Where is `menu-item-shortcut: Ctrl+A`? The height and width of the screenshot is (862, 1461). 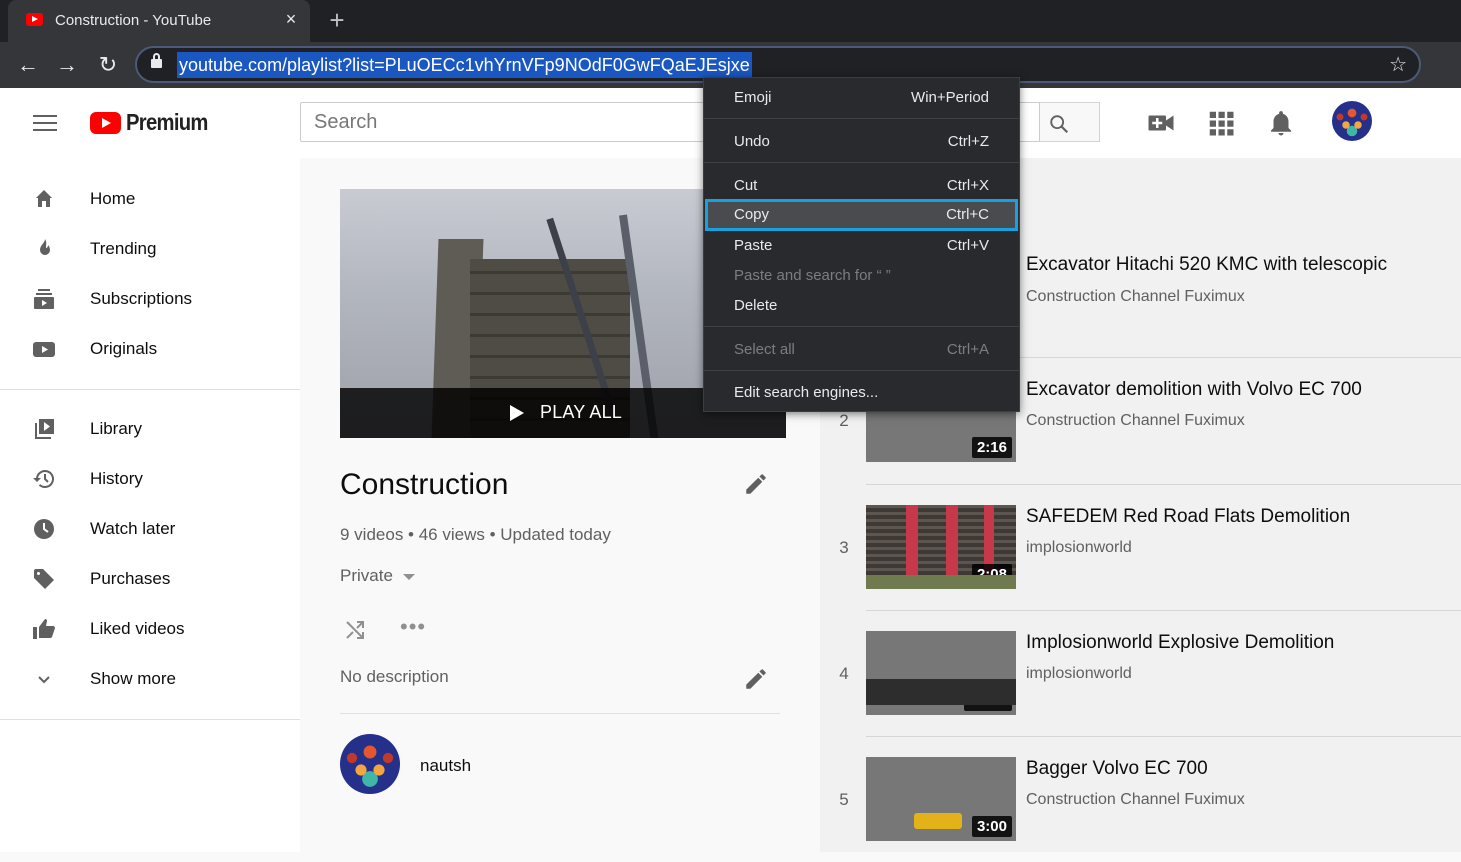 menu-item-shortcut: Ctrl+A is located at coordinates (967, 349).